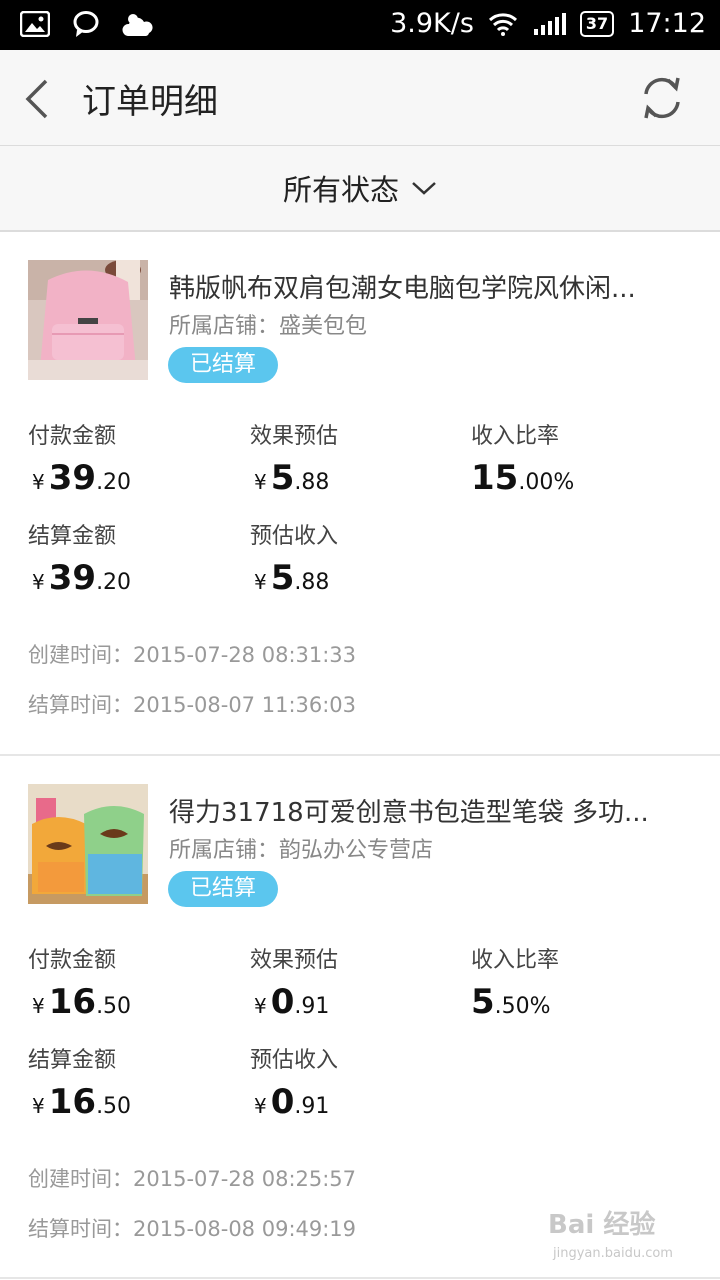 The width and height of the screenshot is (720, 1280). I want to click on income-rate-value: 5.50%, so click(511, 1002).